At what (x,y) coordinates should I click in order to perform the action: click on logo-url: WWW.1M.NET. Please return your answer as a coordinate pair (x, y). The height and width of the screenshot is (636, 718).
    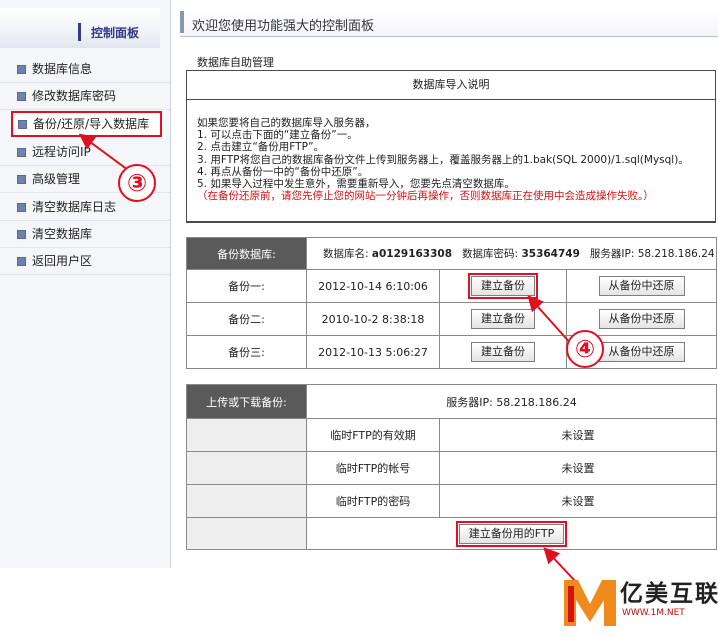
    Looking at the image, I should click on (653, 613).